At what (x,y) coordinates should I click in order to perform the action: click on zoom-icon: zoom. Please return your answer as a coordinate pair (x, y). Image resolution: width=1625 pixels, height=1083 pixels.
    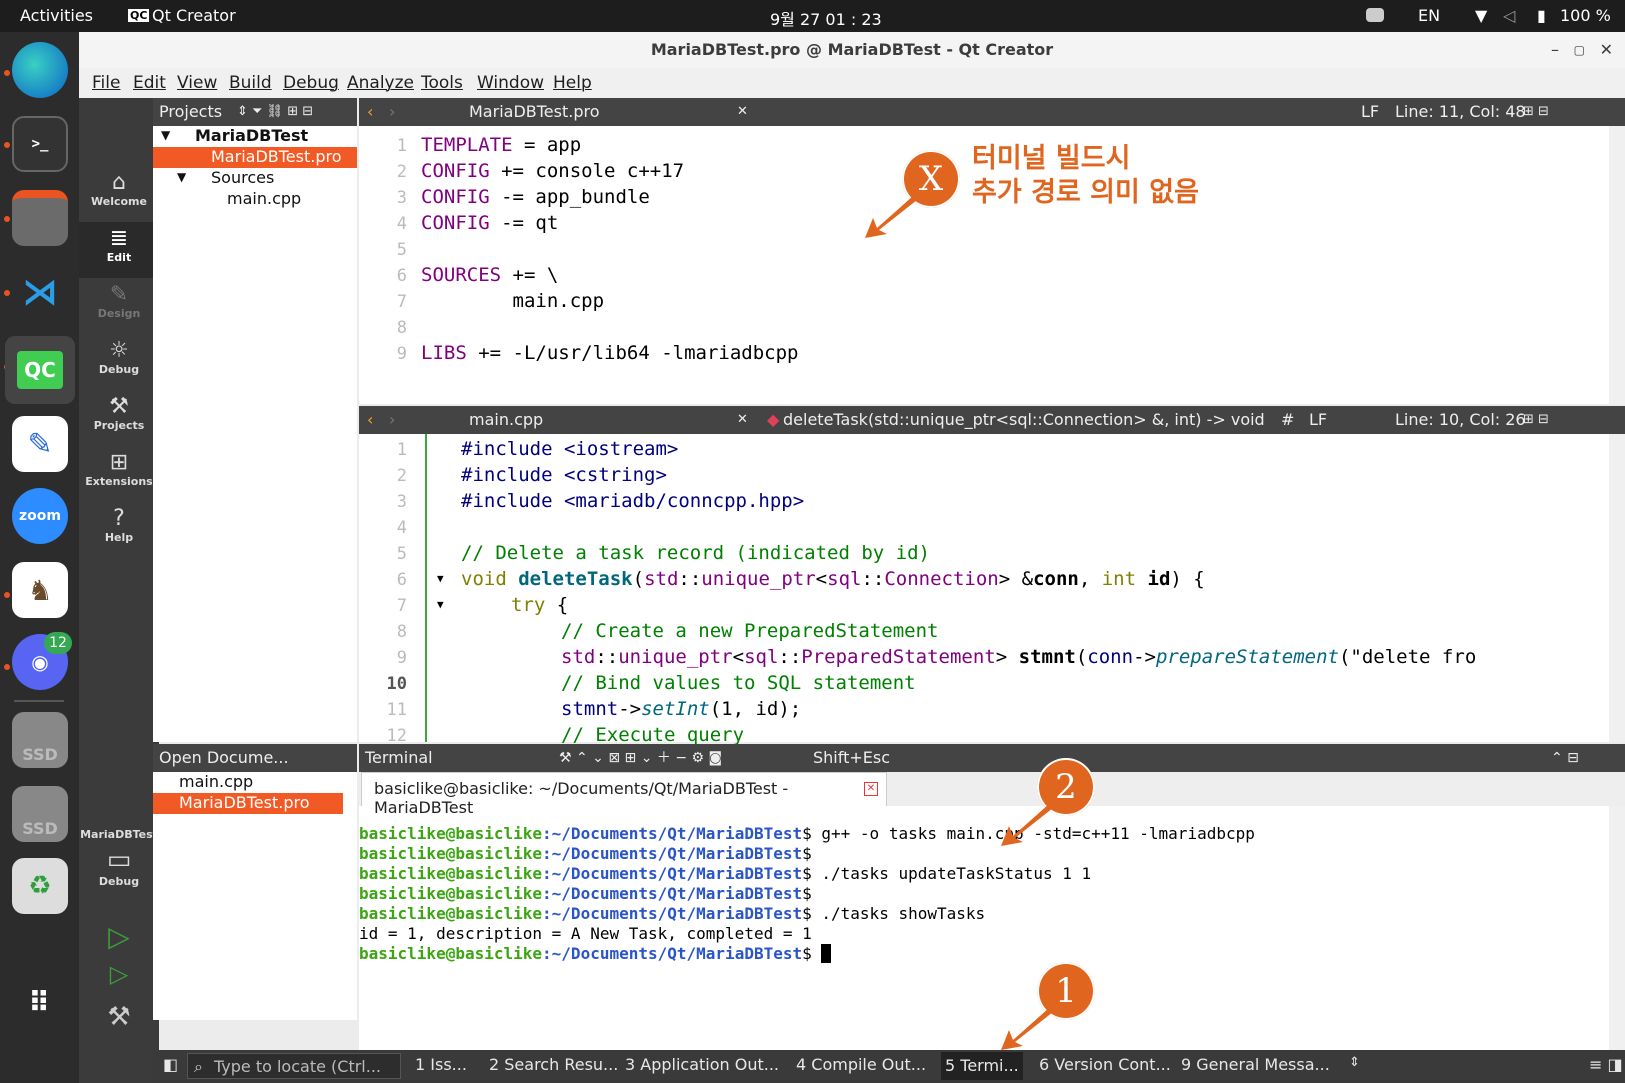
    Looking at the image, I should click on (40, 516).